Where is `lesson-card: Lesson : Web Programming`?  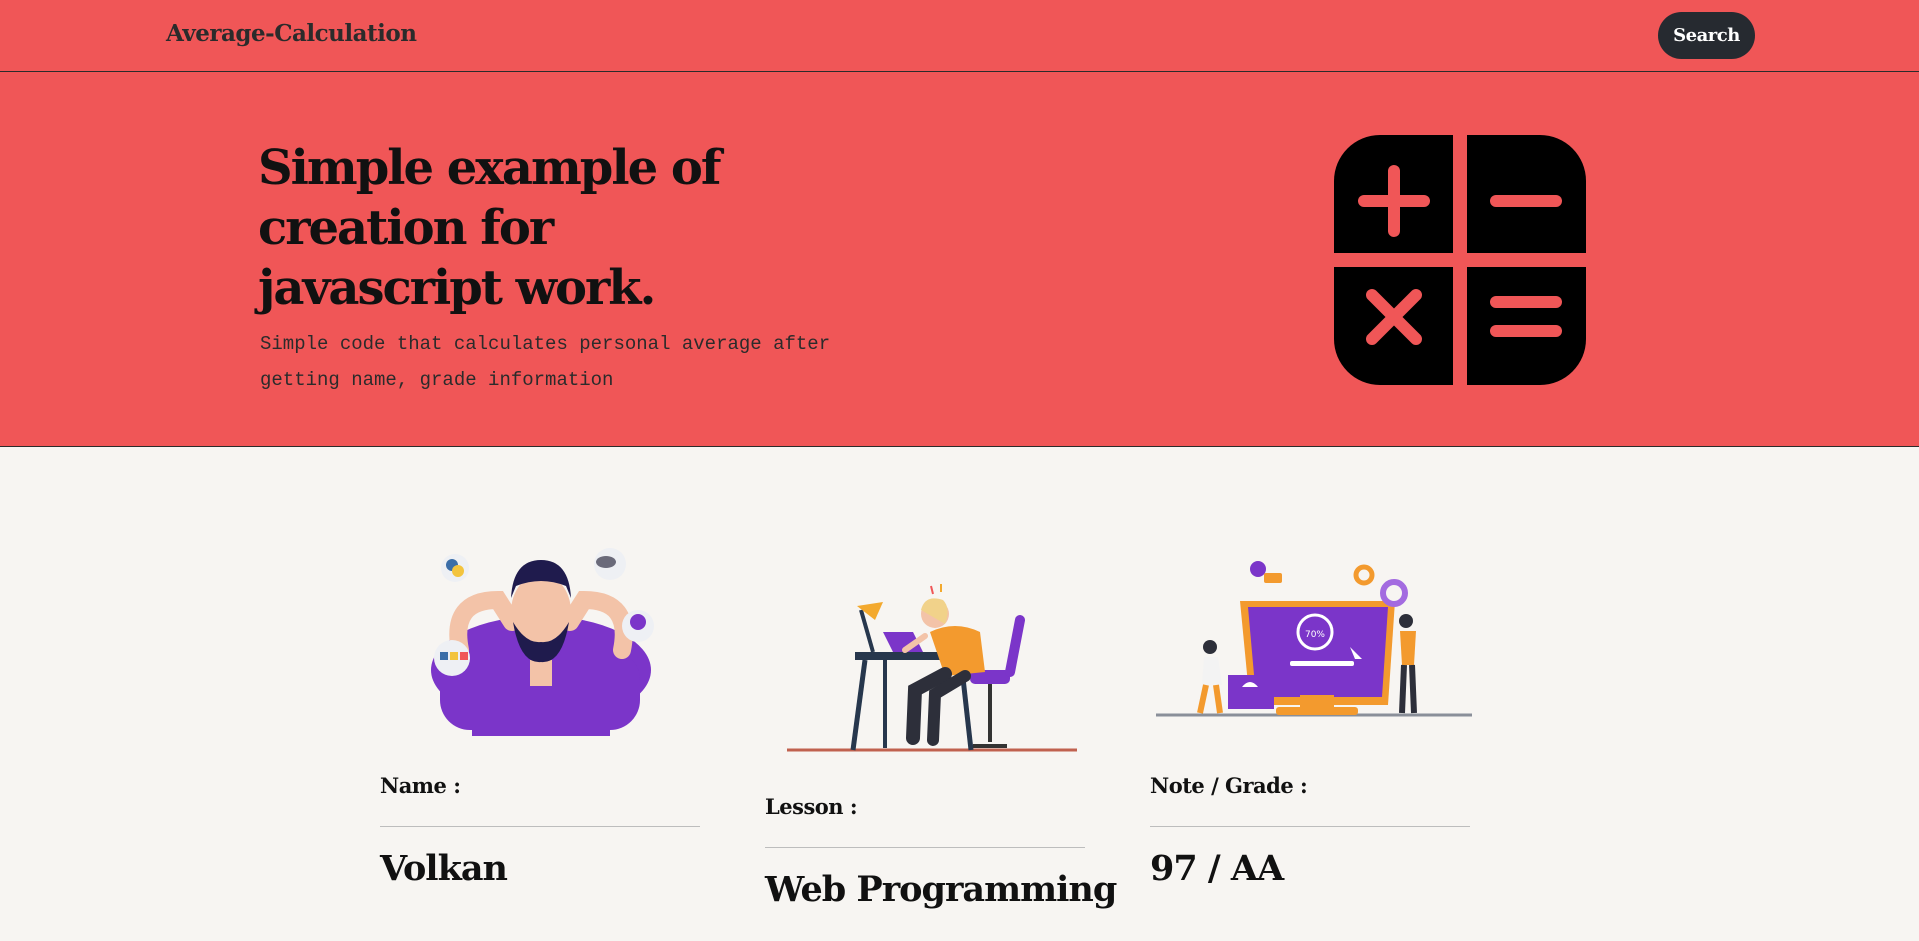 lesson-card: Lesson : Web Programming is located at coordinates (941, 750).